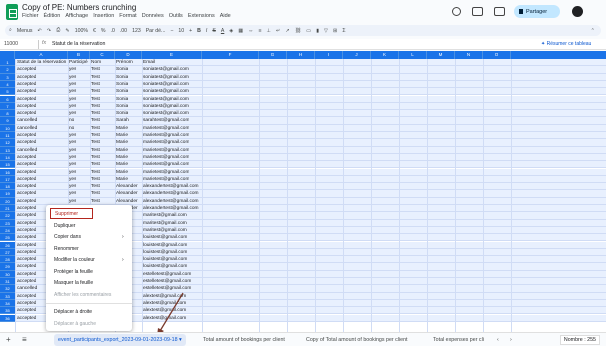 The height and width of the screenshot is (346, 606). I want to click on undo-icon: ↶, so click(39, 31).